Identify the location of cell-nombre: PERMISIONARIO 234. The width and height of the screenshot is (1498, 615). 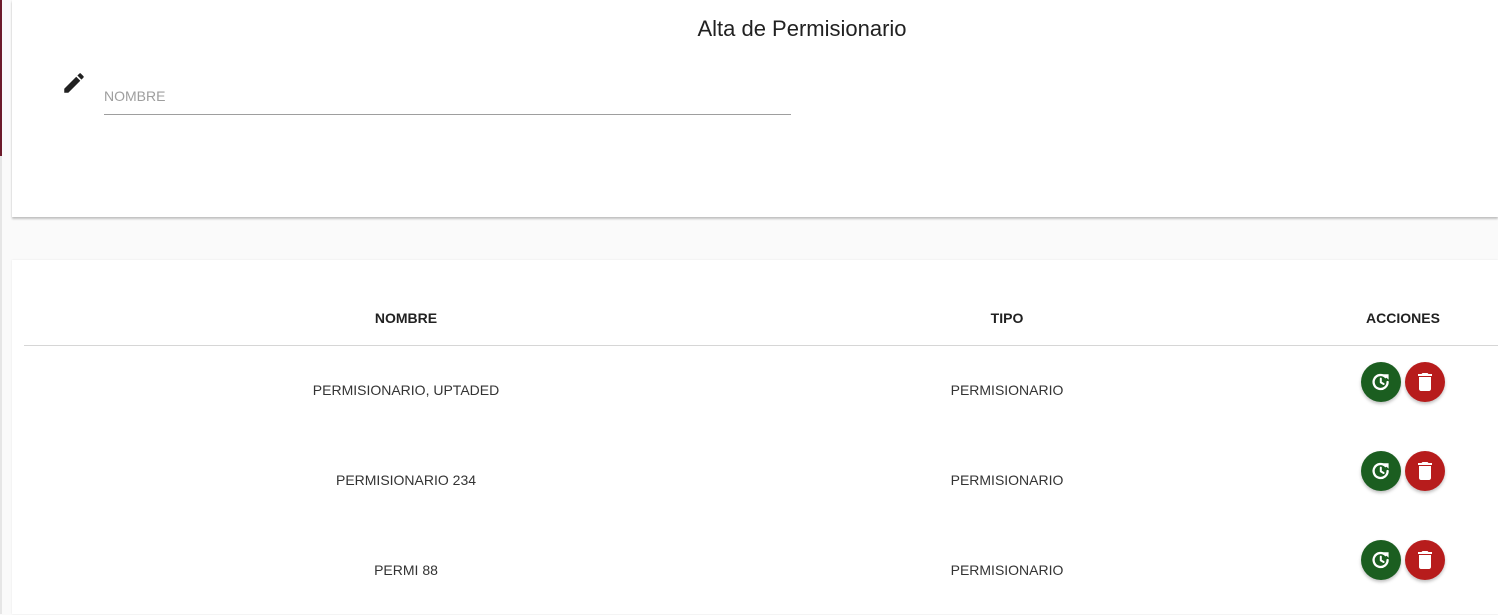
(406, 480).